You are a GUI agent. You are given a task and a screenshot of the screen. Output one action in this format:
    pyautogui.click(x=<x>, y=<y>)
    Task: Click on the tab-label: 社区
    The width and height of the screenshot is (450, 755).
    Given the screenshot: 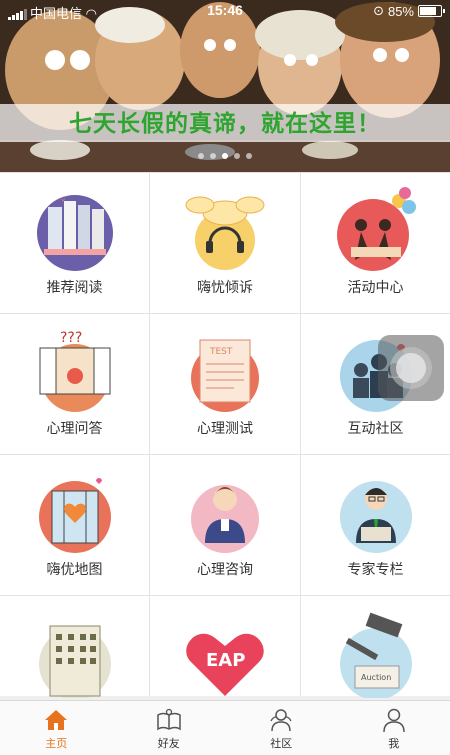 What is the action you would take?
    pyautogui.click(x=281, y=743)
    